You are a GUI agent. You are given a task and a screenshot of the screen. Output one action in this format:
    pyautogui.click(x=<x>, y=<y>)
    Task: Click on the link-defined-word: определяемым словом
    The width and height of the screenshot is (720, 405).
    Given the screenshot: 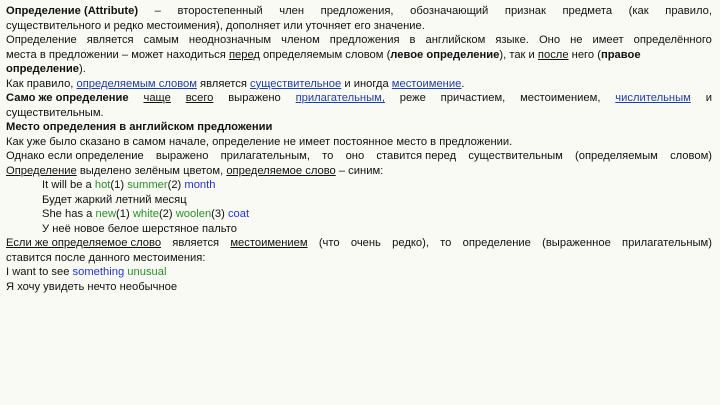 What is the action you would take?
    pyautogui.click(x=137, y=84)
    